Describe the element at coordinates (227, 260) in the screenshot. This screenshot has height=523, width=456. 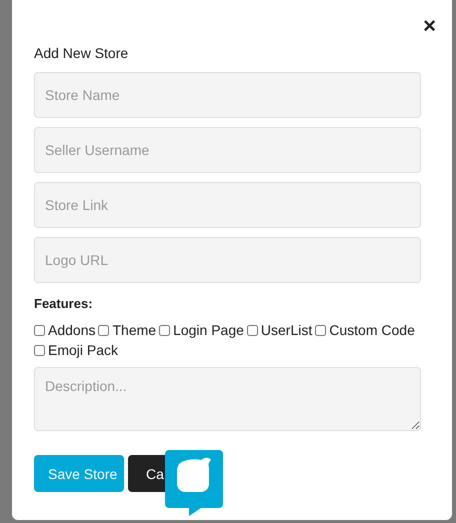
I see `input-field: Logo URL` at that location.